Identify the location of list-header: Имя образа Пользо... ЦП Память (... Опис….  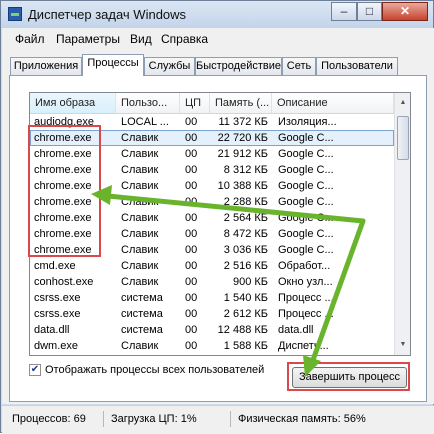
(212, 103).